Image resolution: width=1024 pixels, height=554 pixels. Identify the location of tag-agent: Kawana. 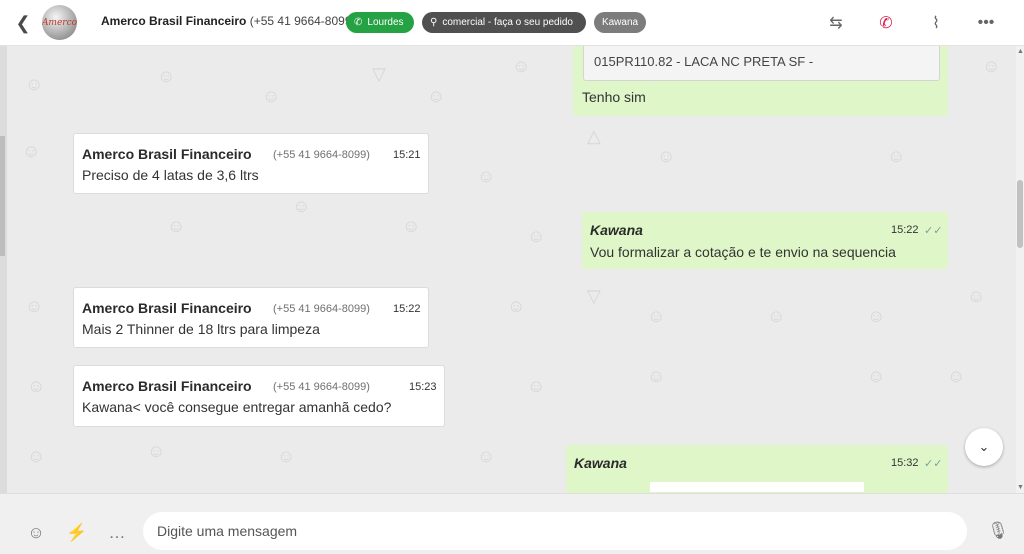
(620, 22).